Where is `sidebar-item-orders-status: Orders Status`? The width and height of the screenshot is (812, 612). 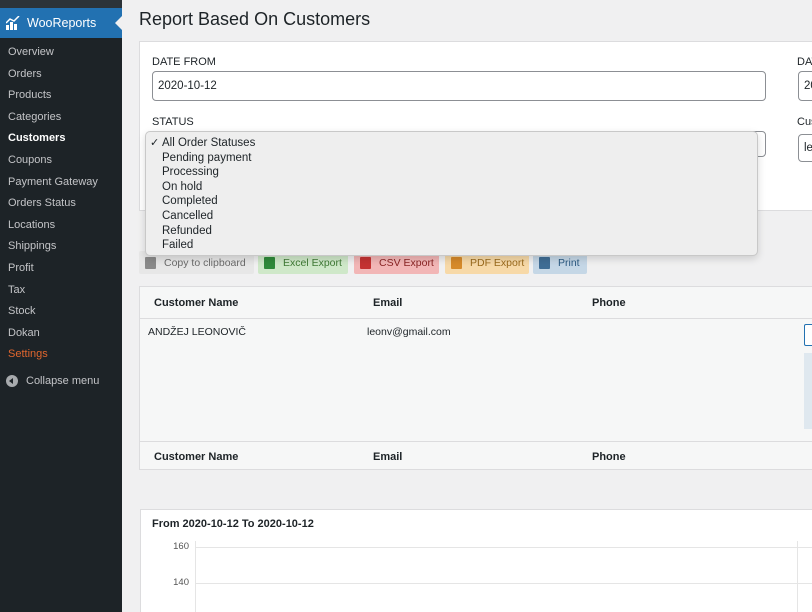 sidebar-item-orders-status: Orders Status is located at coordinates (61, 204).